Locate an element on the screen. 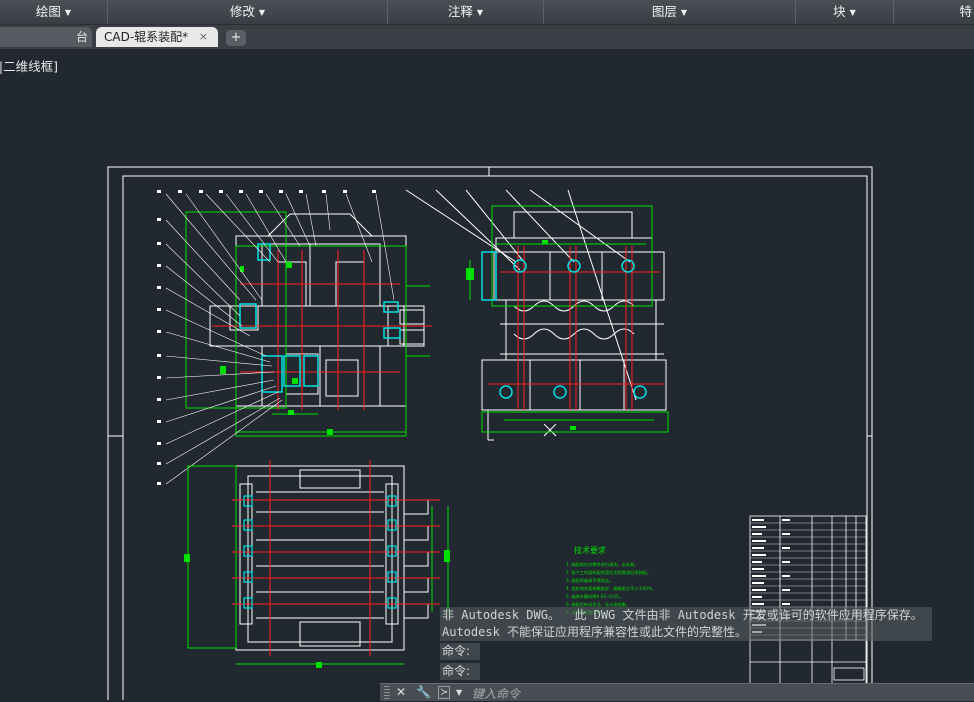 The image size is (974, 702). close-icon: ✕ is located at coordinates (401, 692).